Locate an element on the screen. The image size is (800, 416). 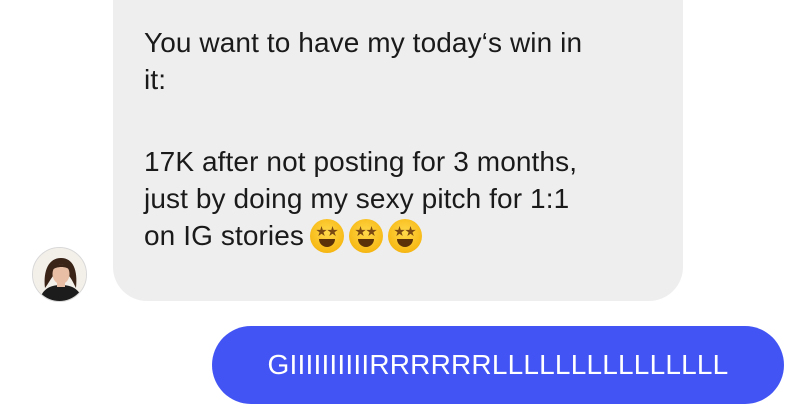
sender-avatar is located at coordinates (59, 274).